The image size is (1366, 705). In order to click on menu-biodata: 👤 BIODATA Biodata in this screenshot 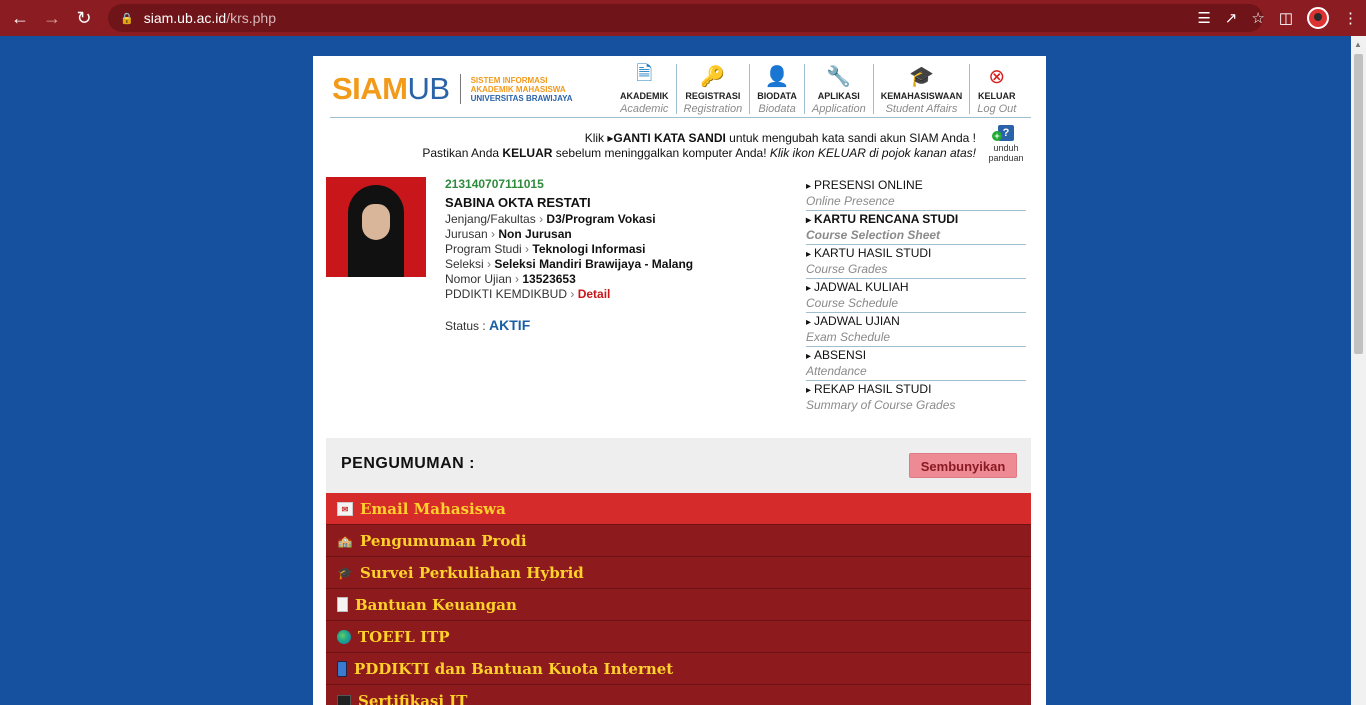, I will do `click(777, 89)`.